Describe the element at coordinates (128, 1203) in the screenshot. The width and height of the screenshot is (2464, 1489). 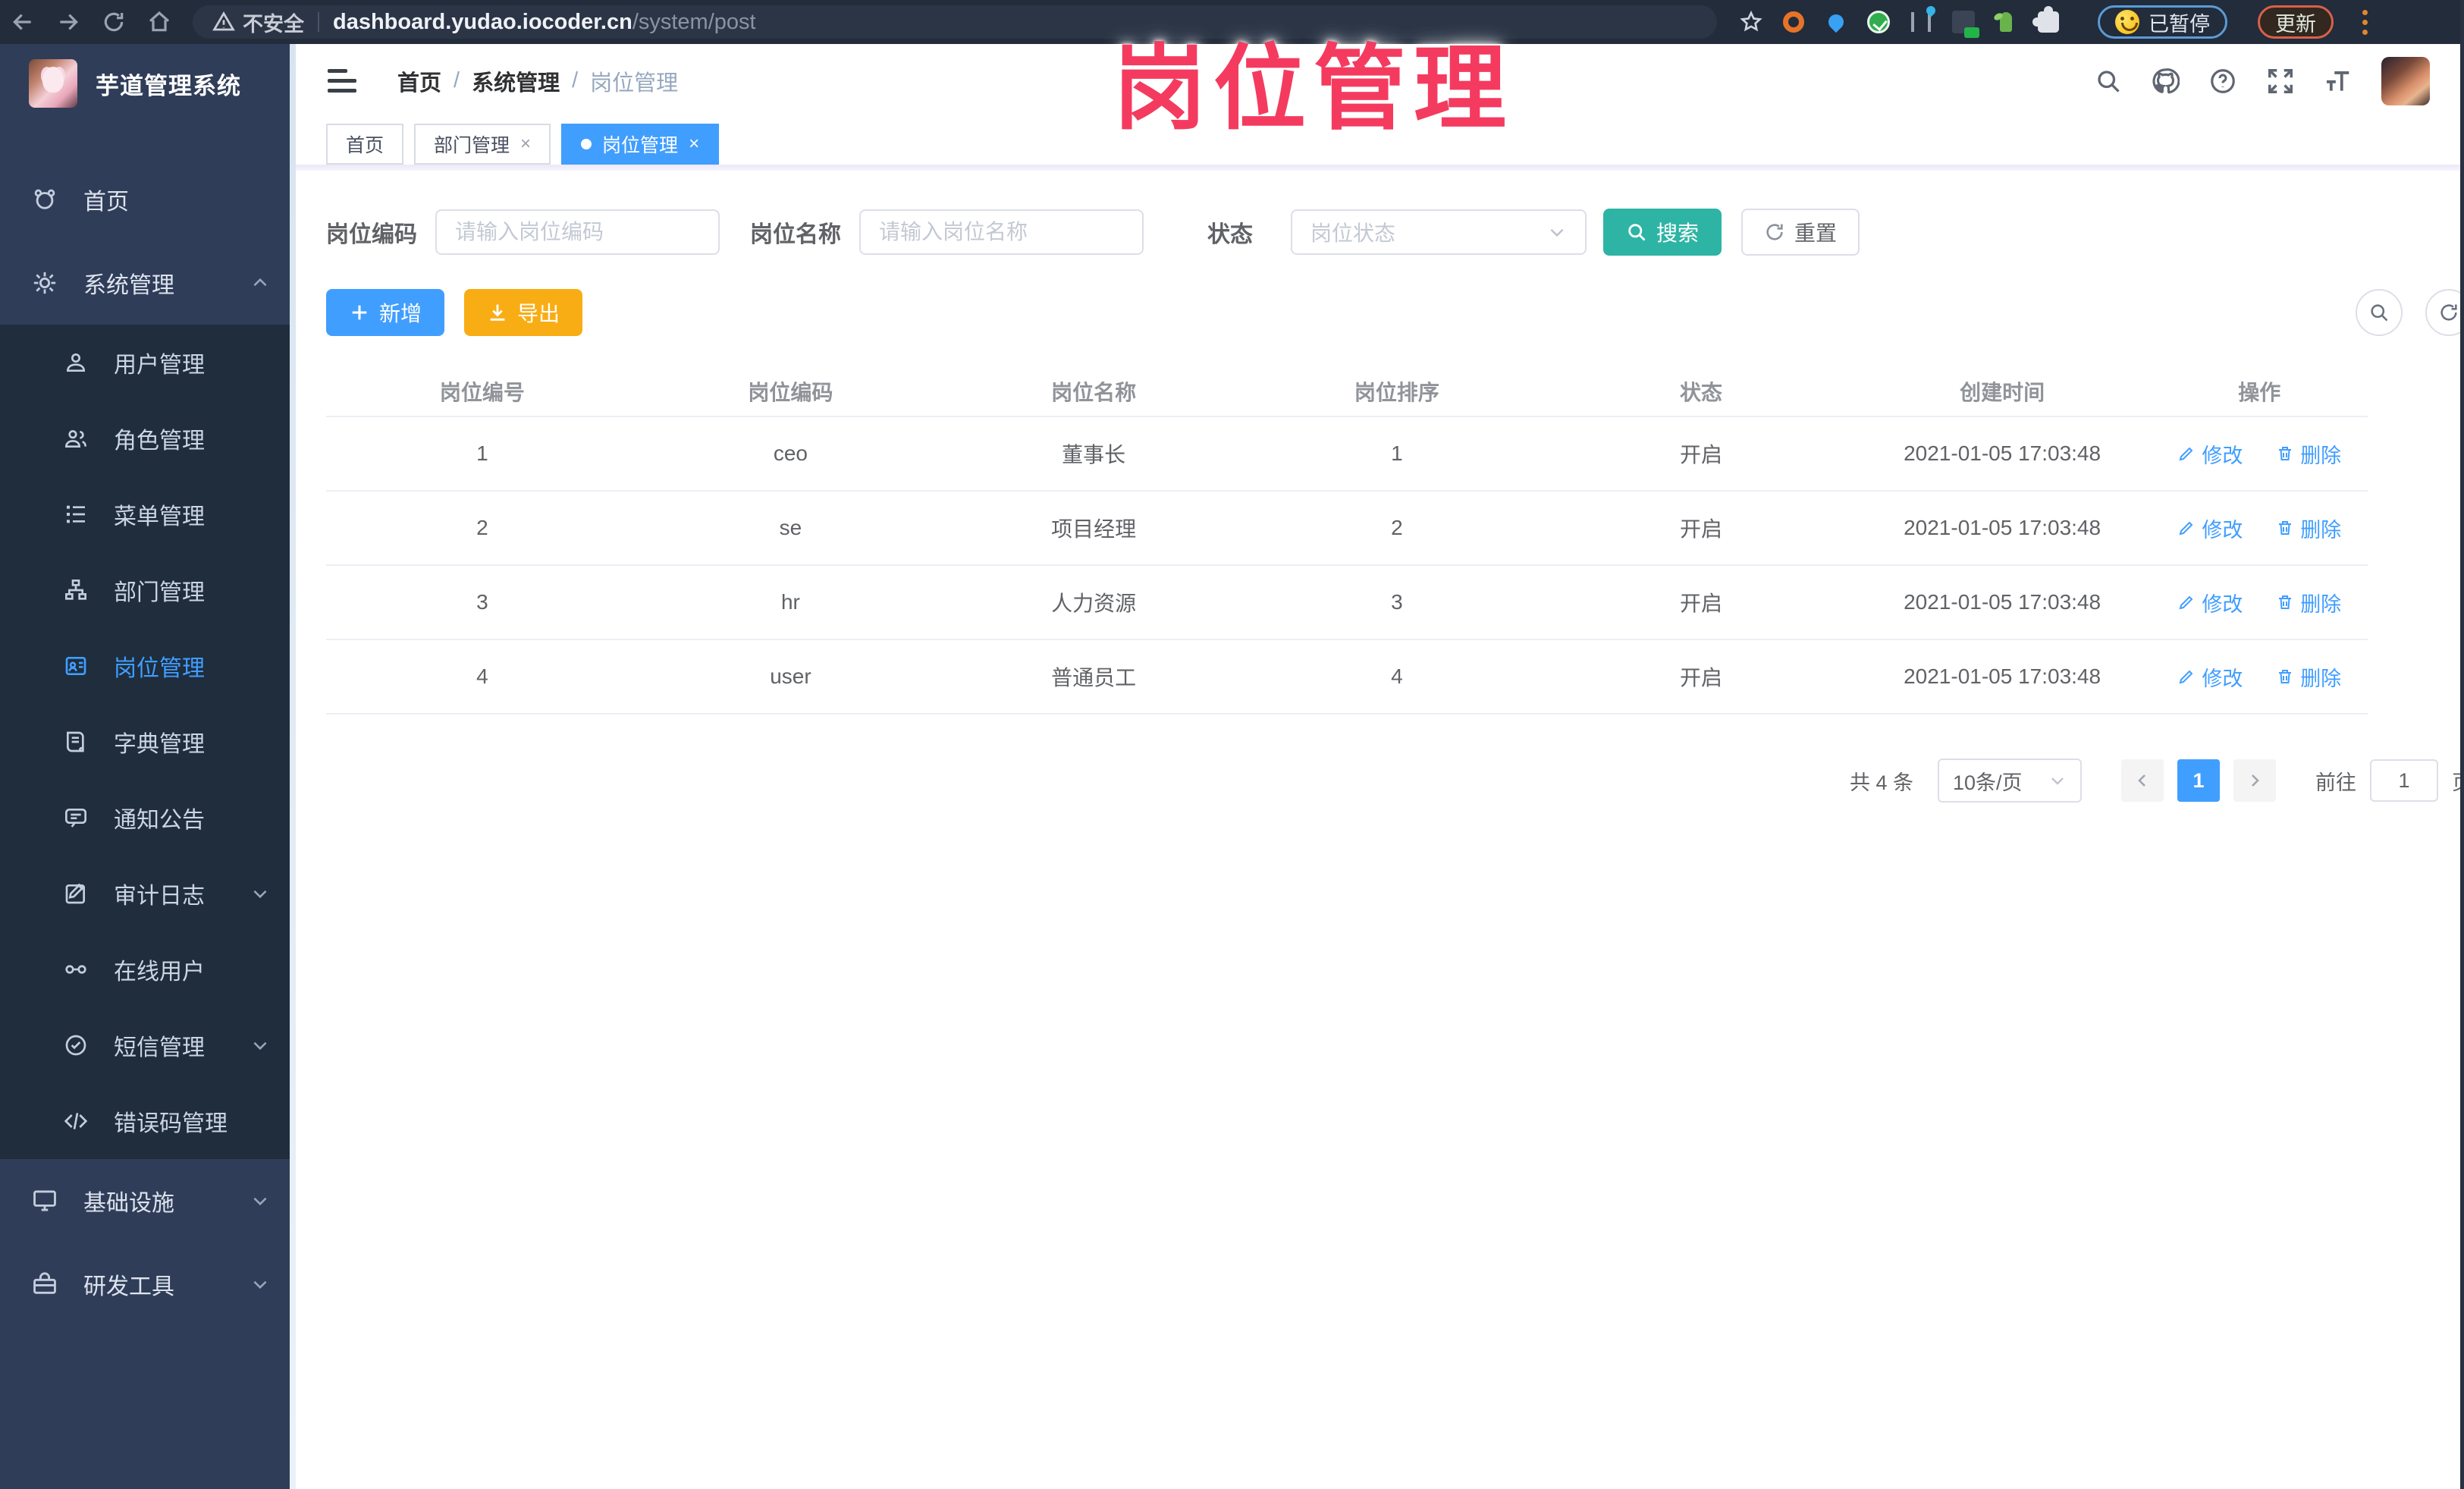
I see `sidebar-item-label: 基础设施` at that location.